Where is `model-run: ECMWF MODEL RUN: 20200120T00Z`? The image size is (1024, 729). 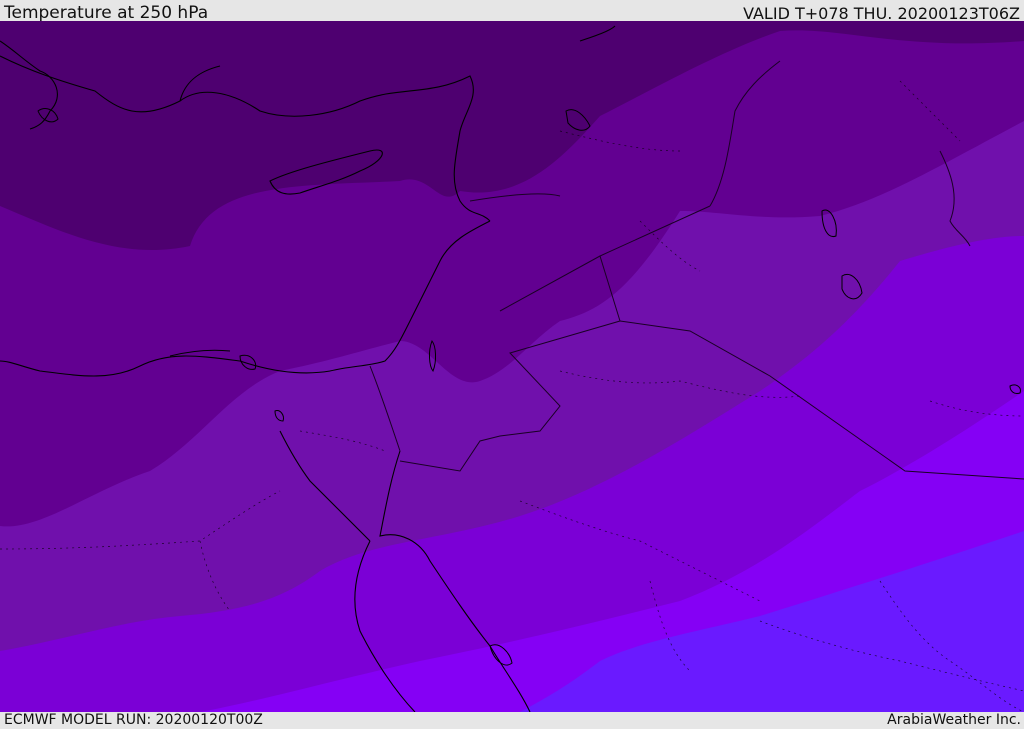 model-run: ECMWF MODEL RUN: 20200120T00Z is located at coordinates (133, 720).